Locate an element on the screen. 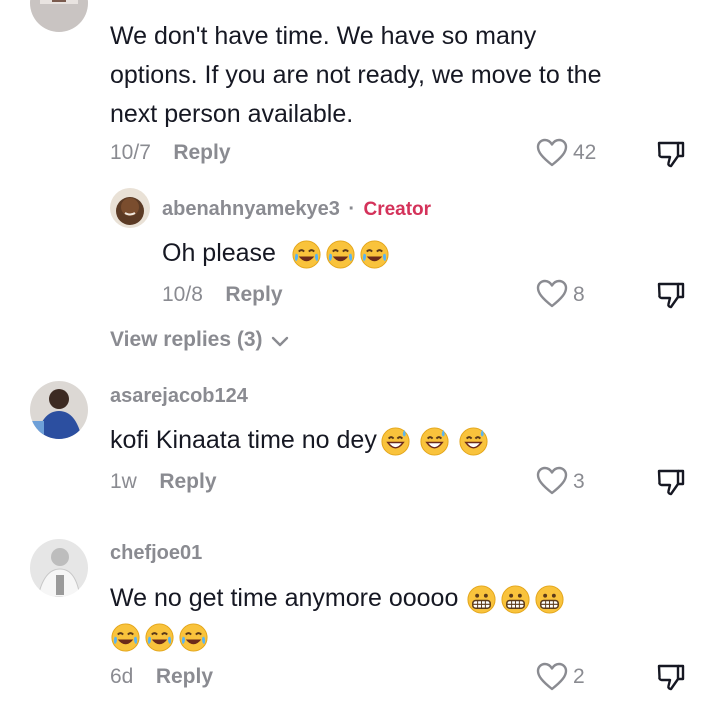 The image size is (720, 724). like-count: 42 is located at coordinates (585, 152).